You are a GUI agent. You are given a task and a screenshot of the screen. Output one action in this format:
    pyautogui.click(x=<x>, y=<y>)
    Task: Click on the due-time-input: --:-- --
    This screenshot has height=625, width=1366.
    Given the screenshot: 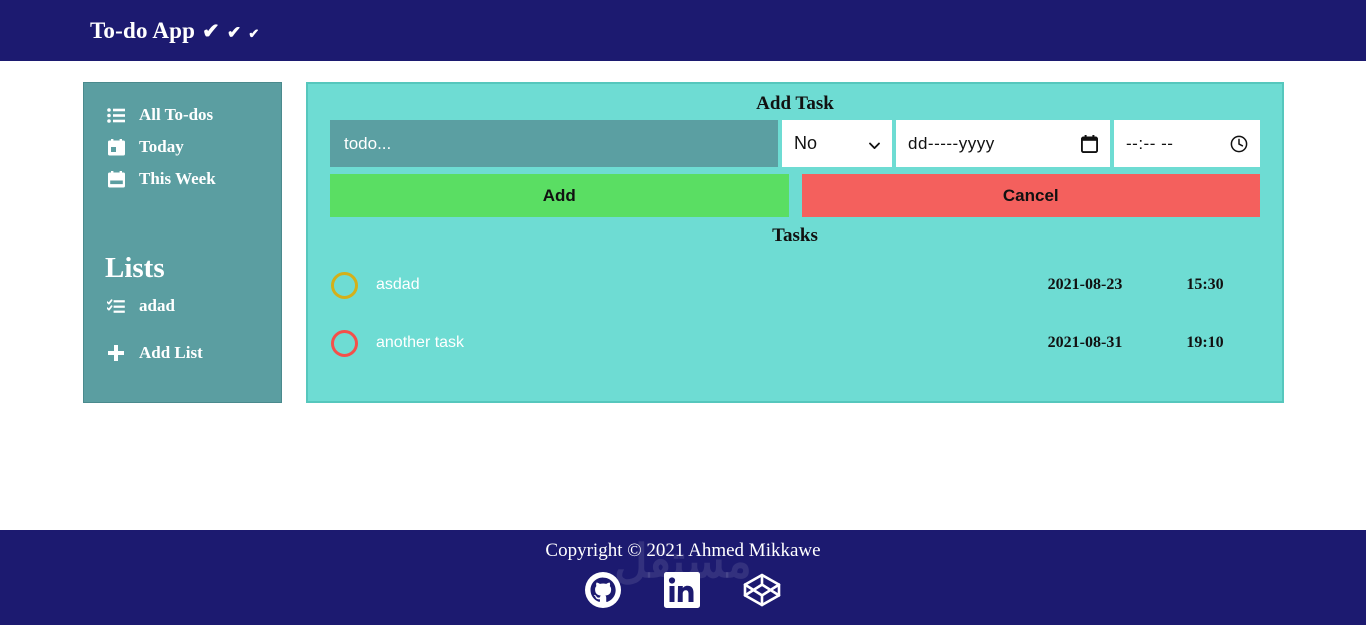 What is the action you would take?
    pyautogui.click(x=1187, y=143)
    